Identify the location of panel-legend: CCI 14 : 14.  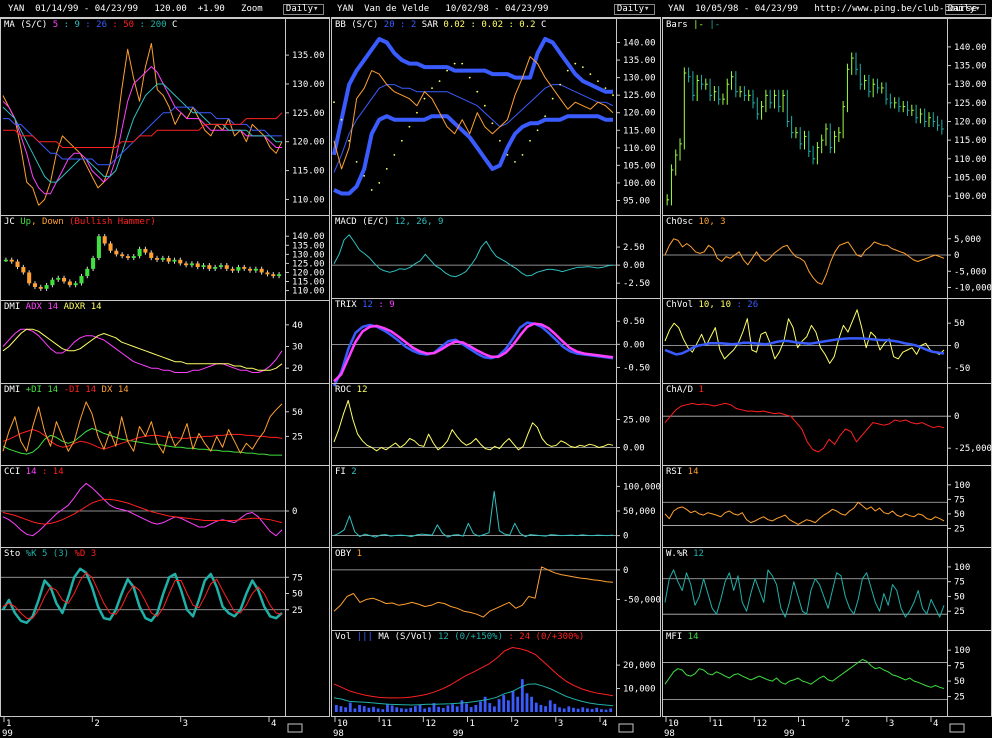
(34, 472).